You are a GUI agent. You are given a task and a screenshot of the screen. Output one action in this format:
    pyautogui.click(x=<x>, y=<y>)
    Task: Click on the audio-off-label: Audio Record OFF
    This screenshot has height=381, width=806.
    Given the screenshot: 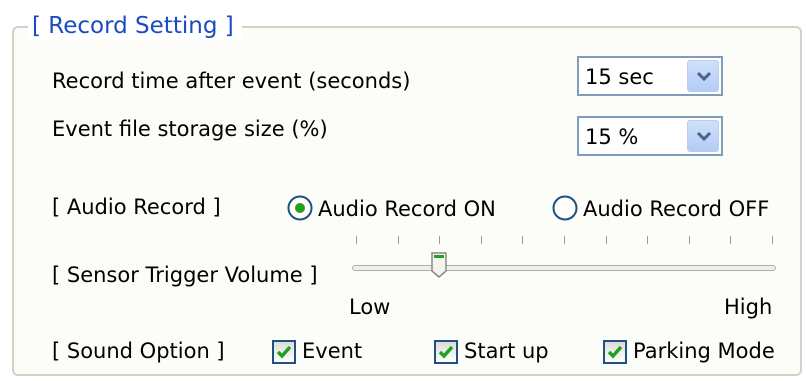 What is the action you would take?
    pyautogui.click(x=676, y=209)
    